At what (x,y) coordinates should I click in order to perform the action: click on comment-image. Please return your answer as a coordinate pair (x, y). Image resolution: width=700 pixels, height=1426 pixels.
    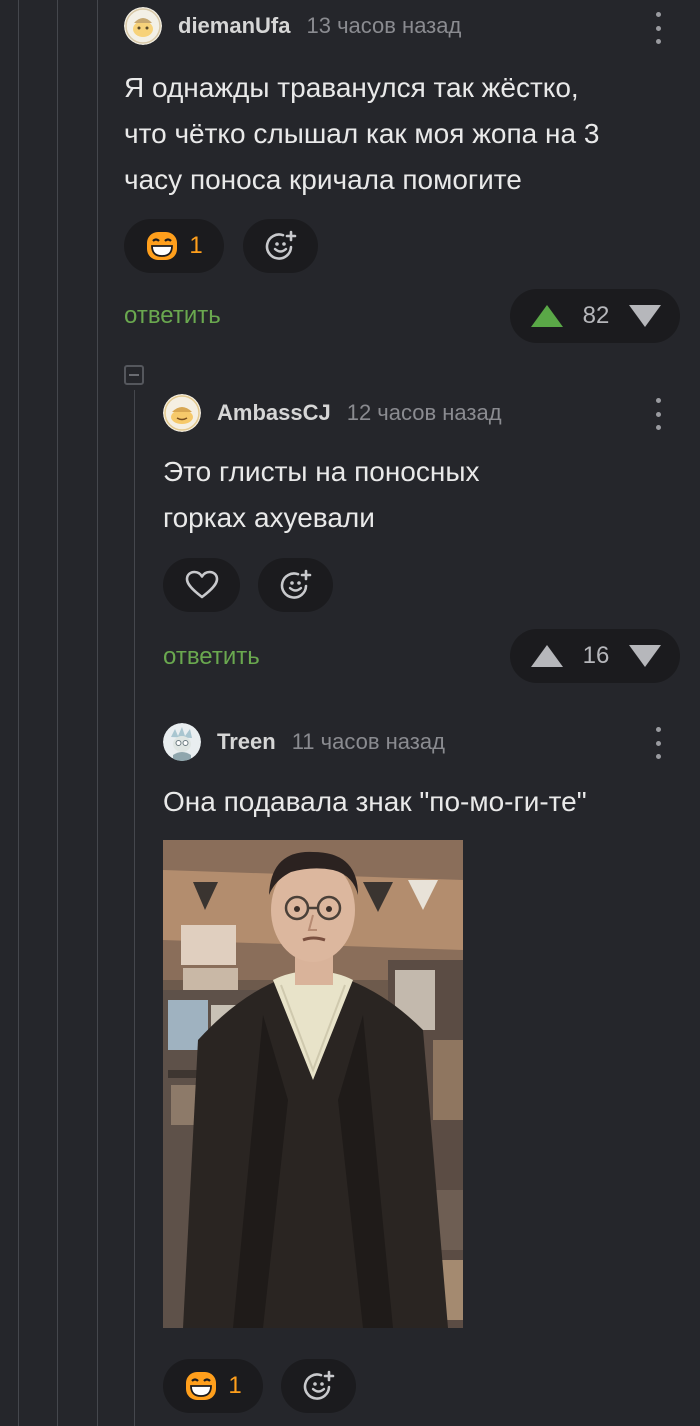
    Looking at the image, I should click on (313, 1084).